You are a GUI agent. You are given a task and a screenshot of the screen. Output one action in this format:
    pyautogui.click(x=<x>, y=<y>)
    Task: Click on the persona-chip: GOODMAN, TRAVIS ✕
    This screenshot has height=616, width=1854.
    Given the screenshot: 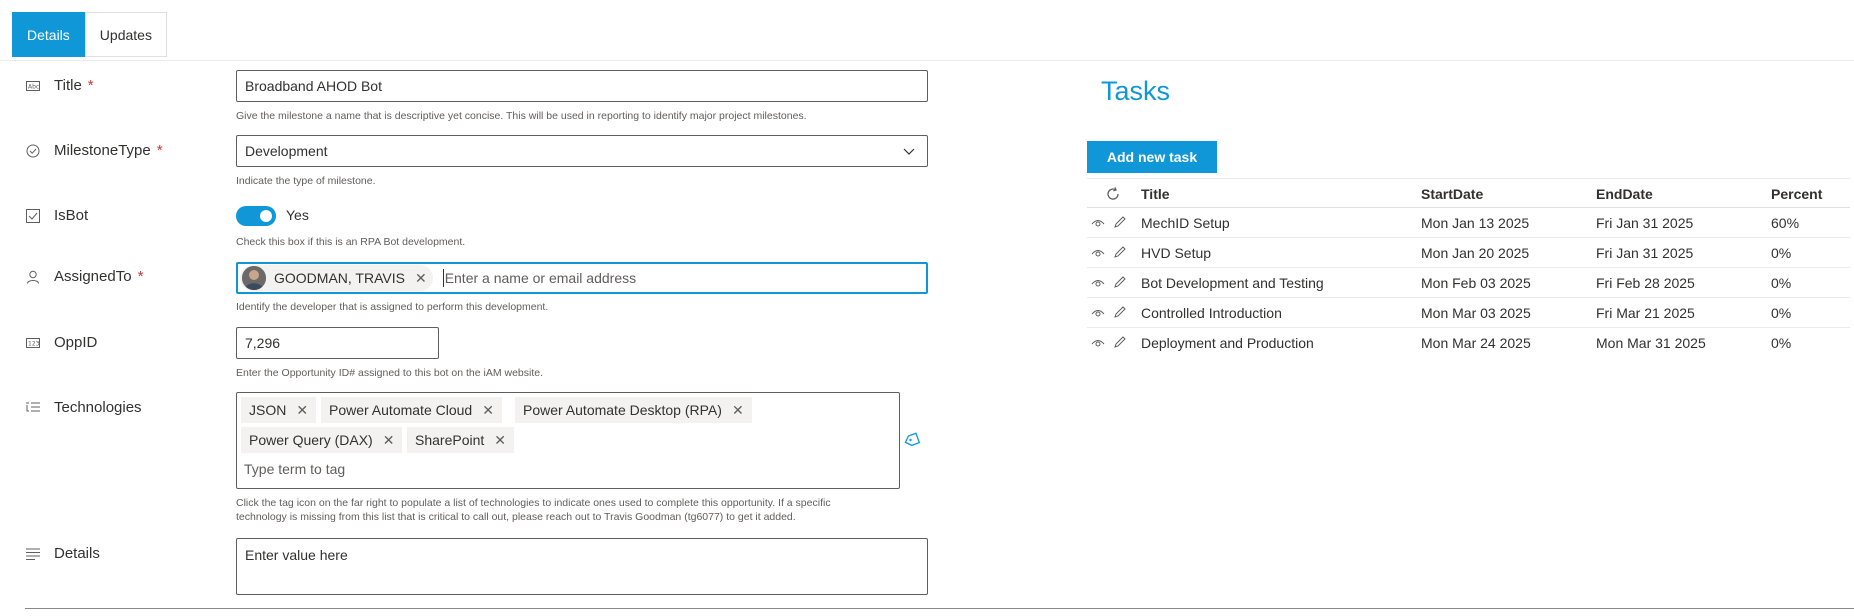 What is the action you would take?
    pyautogui.click(x=336, y=278)
    